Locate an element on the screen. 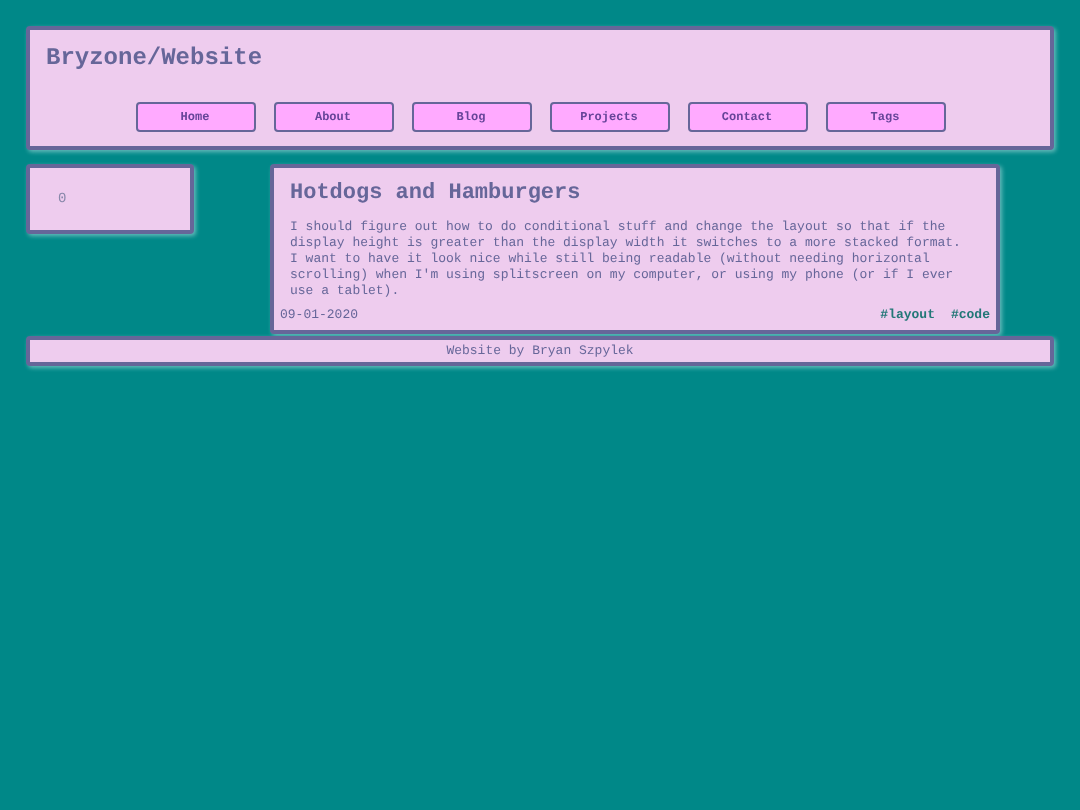  post-title: Hotdogs and Hamburgers is located at coordinates (435, 194).